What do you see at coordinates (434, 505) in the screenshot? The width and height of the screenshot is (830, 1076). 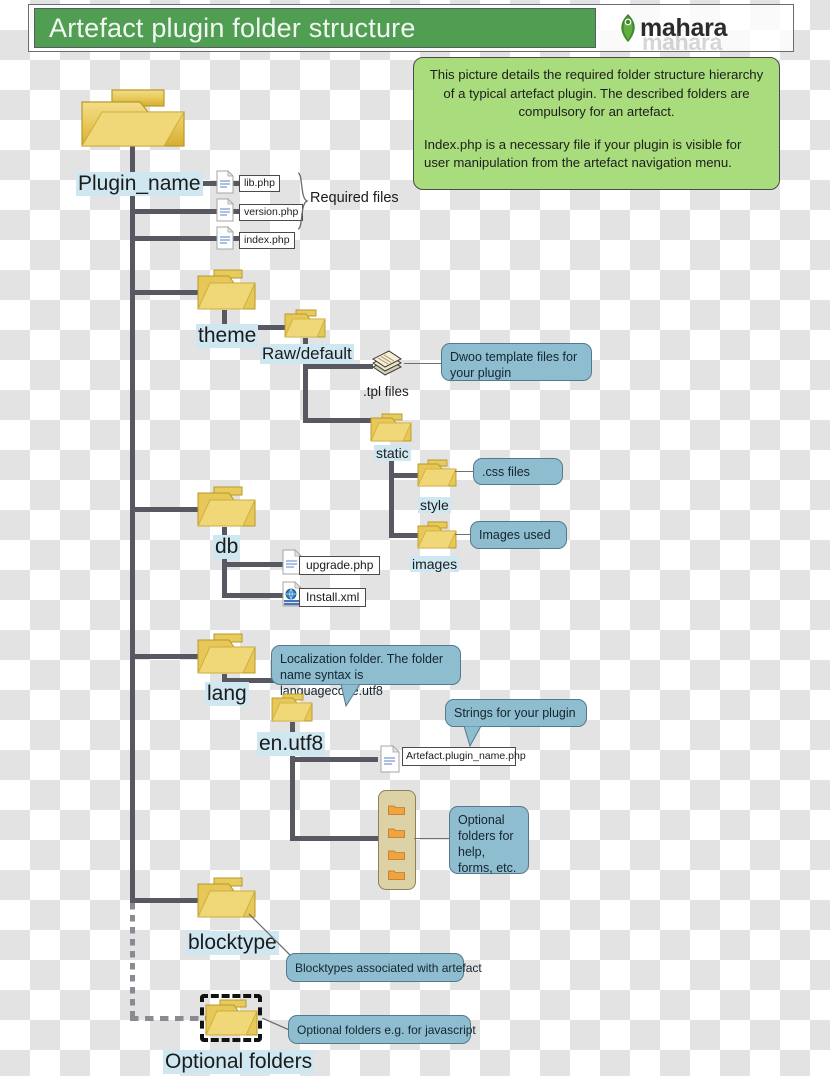 I see `label-style: style` at bounding box center [434, 505].